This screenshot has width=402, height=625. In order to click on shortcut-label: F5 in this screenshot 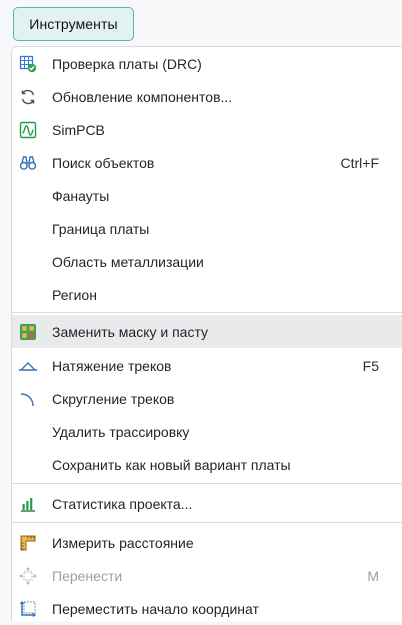, I will do `click(370, 365)`.